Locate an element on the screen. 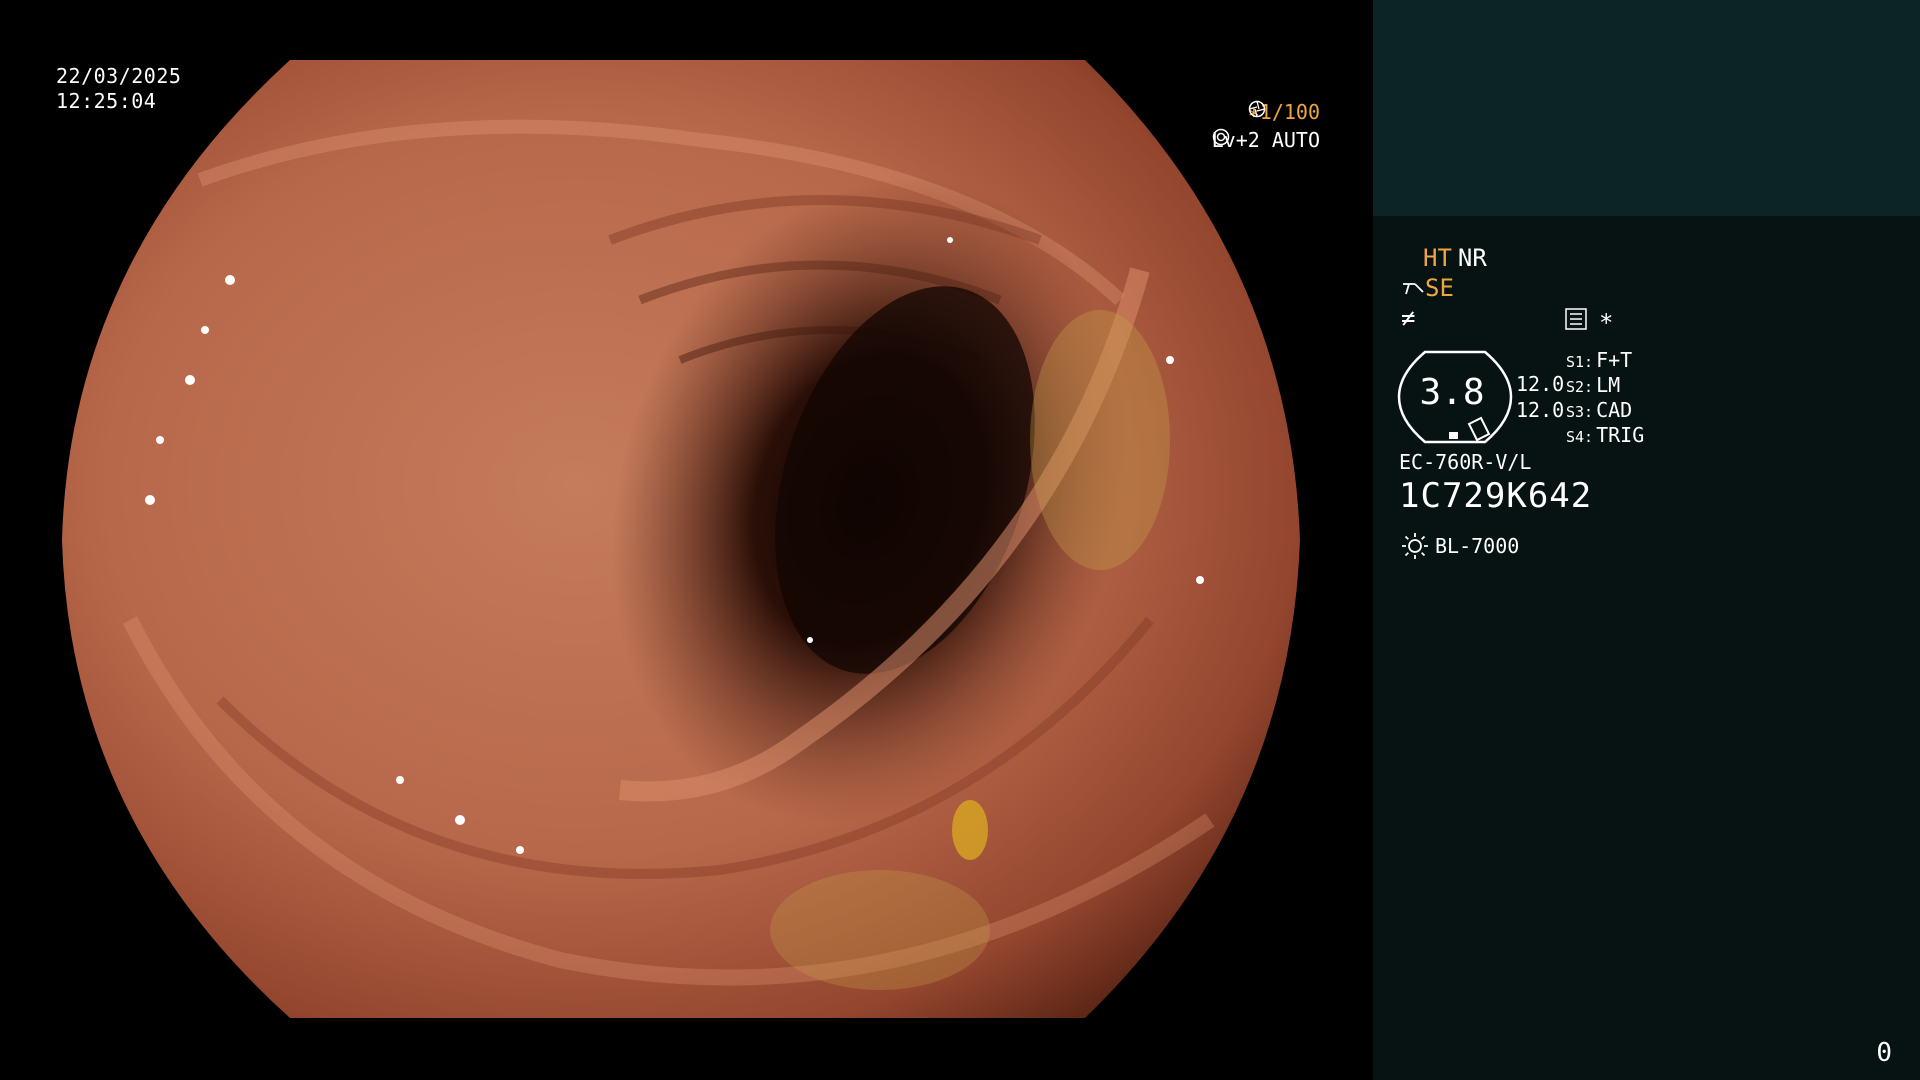 The image size is (1920, 1080). light-source-row: BL-7000 is located at coordinates (1460, 546).